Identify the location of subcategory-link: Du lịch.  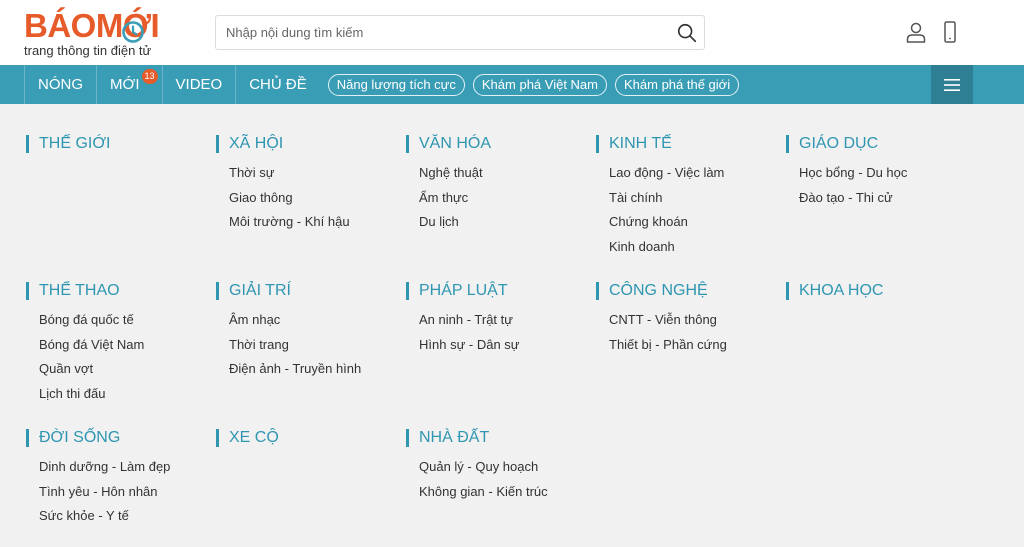
(455, 222).